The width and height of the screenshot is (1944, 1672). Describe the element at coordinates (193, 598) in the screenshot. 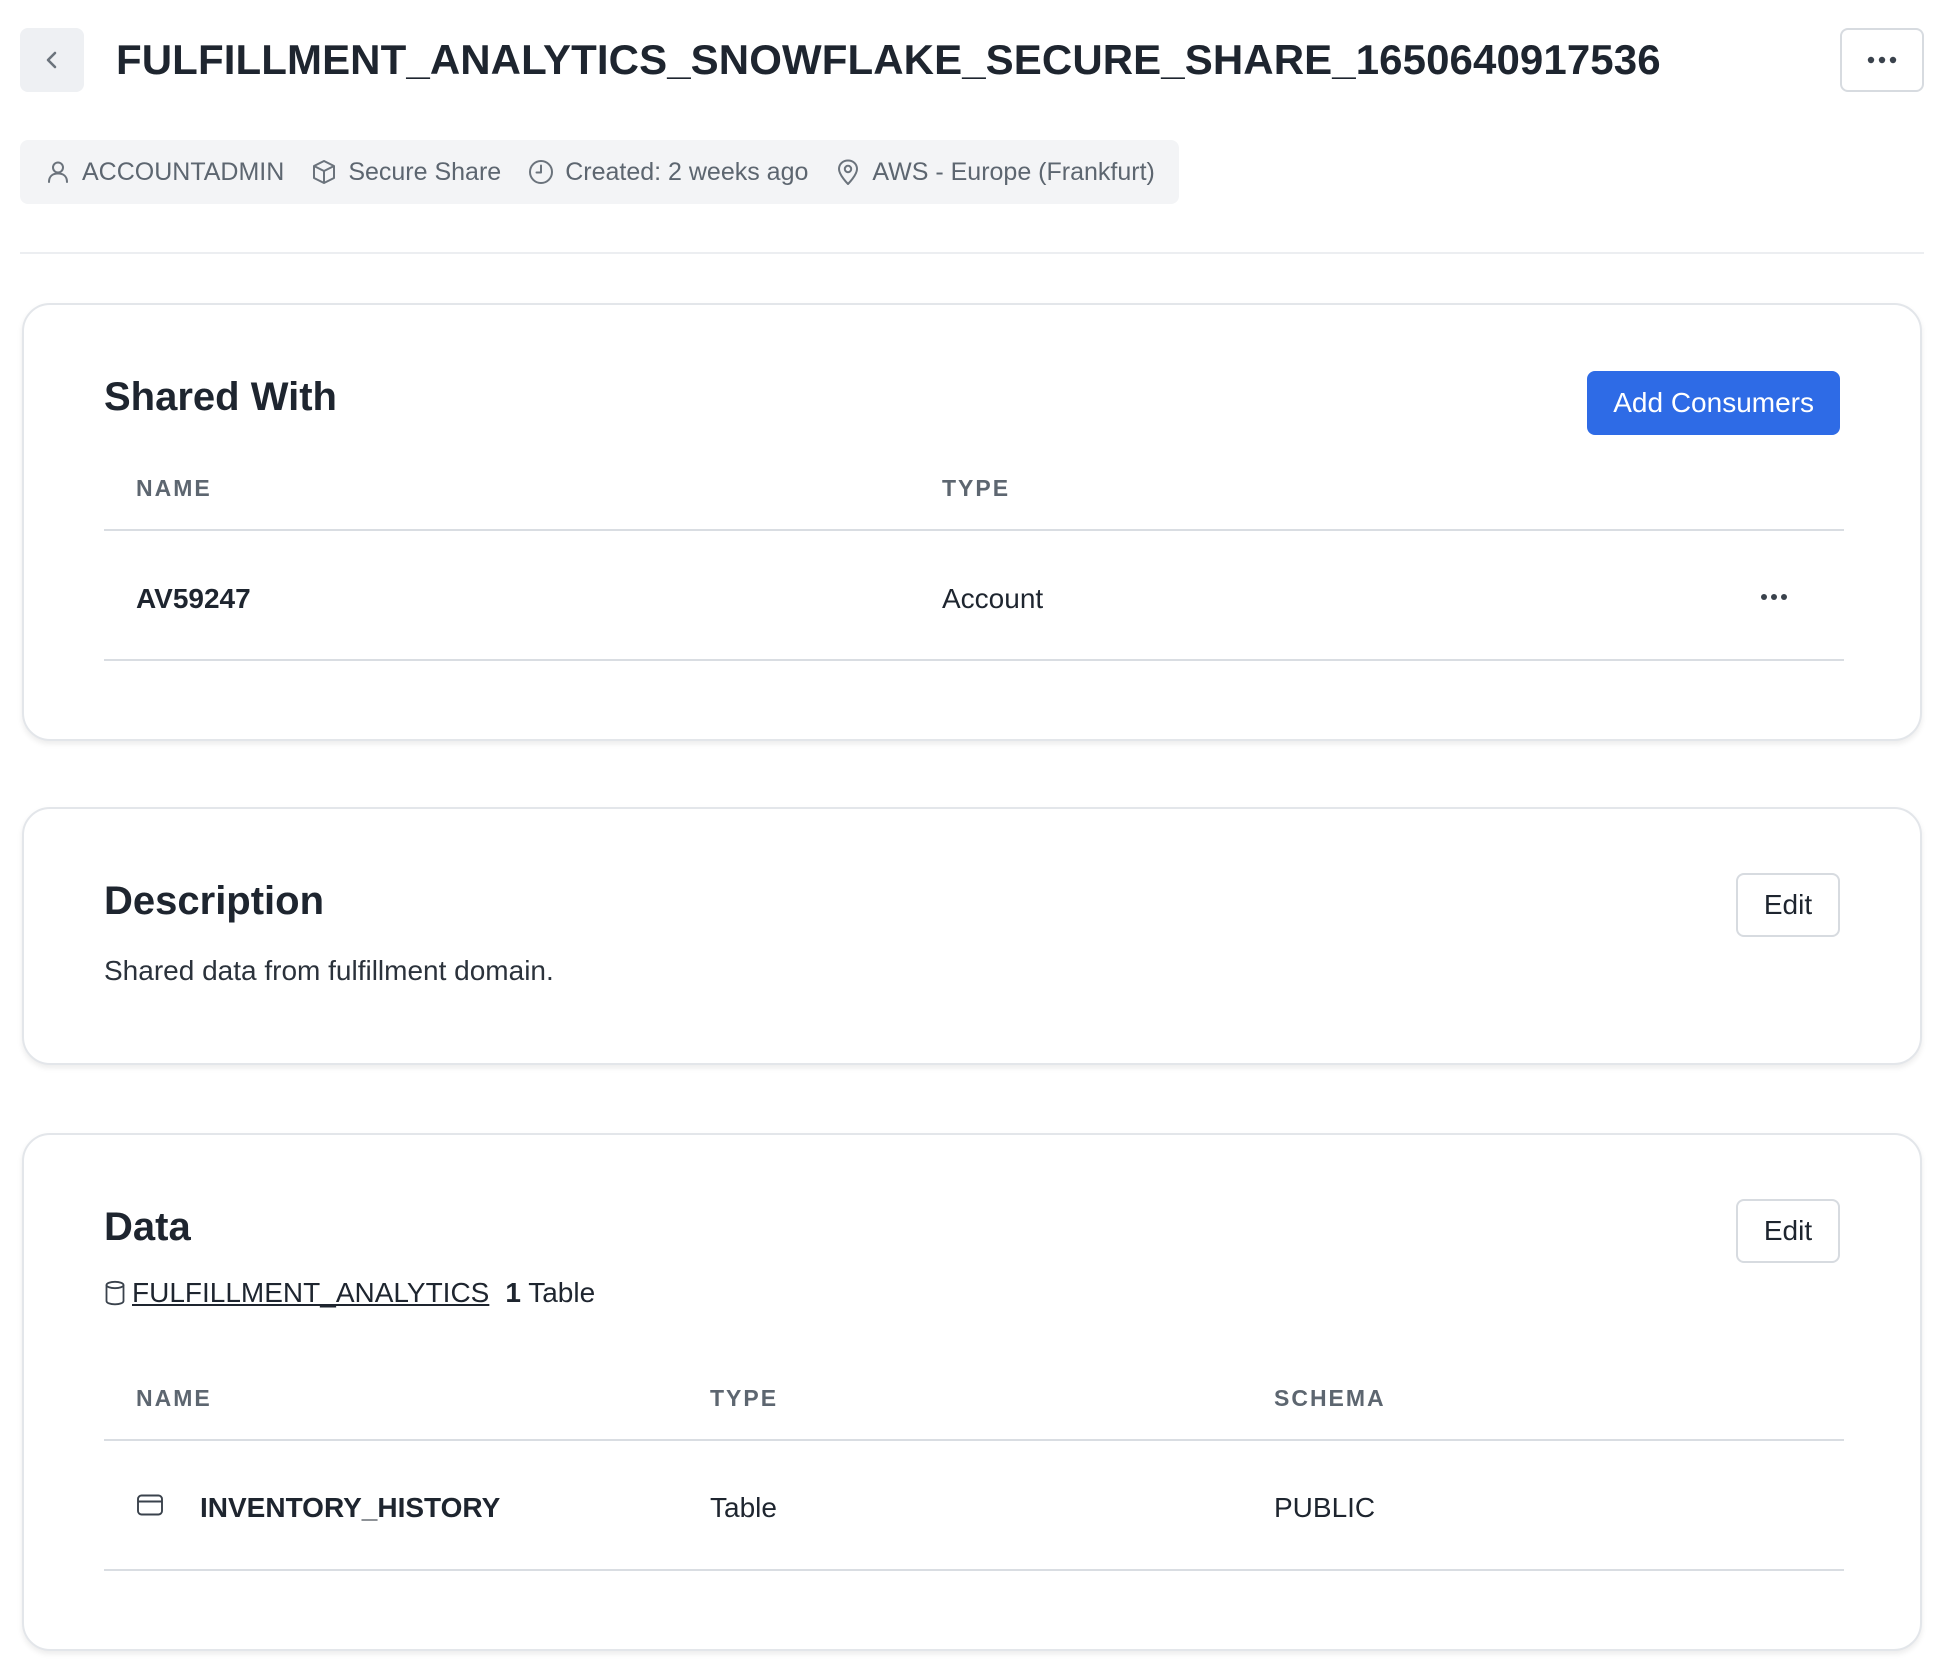

I see `consumer-name: AV59247` at that location.